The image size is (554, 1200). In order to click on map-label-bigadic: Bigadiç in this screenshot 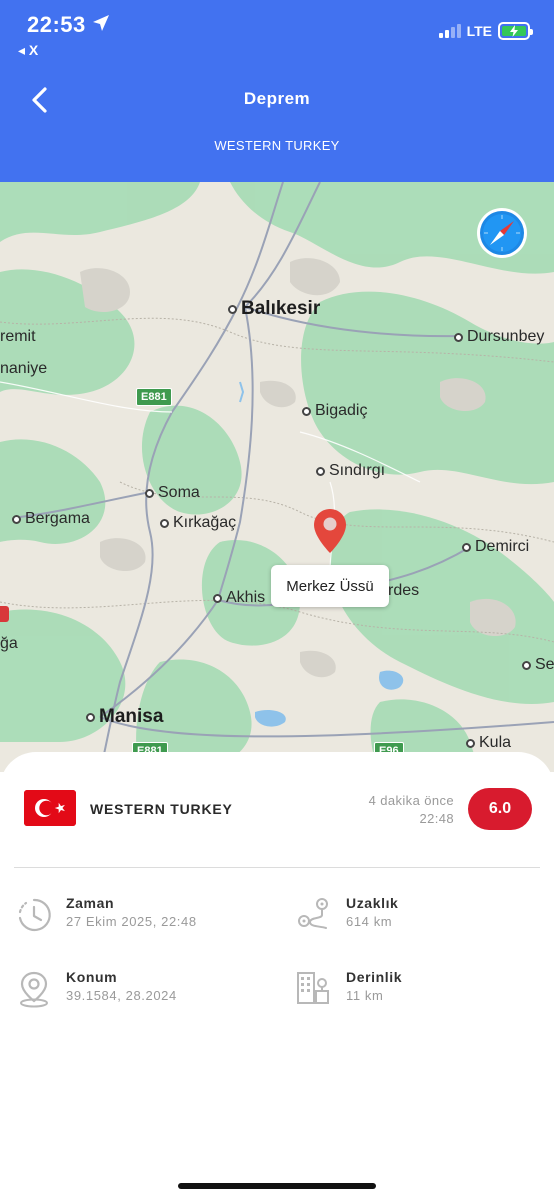, I will do `click(334, 411)`.